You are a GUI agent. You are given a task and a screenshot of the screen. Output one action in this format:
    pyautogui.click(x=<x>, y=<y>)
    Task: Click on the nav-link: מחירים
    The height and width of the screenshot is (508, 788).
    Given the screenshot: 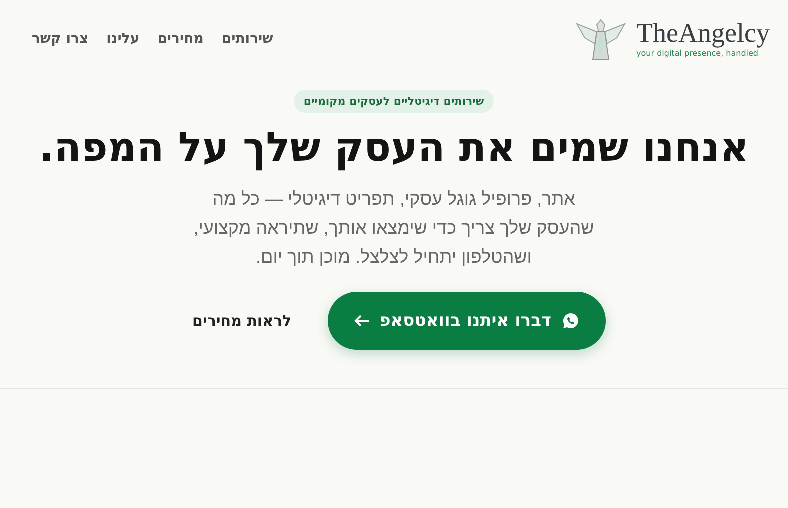 What is the action you would take?
    pyautogui.click(x=181, y=39)
    